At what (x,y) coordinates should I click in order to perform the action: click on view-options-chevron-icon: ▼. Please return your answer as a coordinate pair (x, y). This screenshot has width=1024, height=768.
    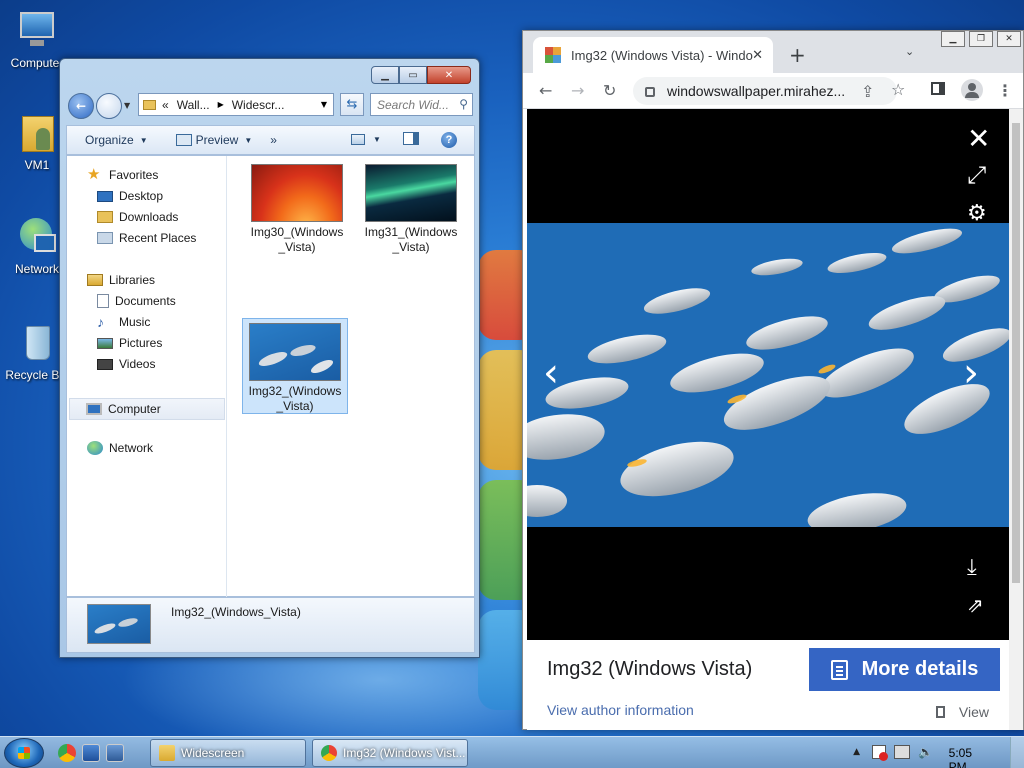
    Looking at the image, I should click on (382, 143).